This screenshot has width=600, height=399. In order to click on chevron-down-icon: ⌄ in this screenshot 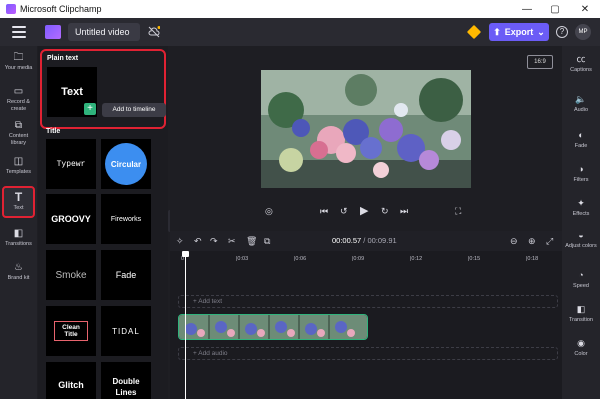, I will do `click(541, 31)`.